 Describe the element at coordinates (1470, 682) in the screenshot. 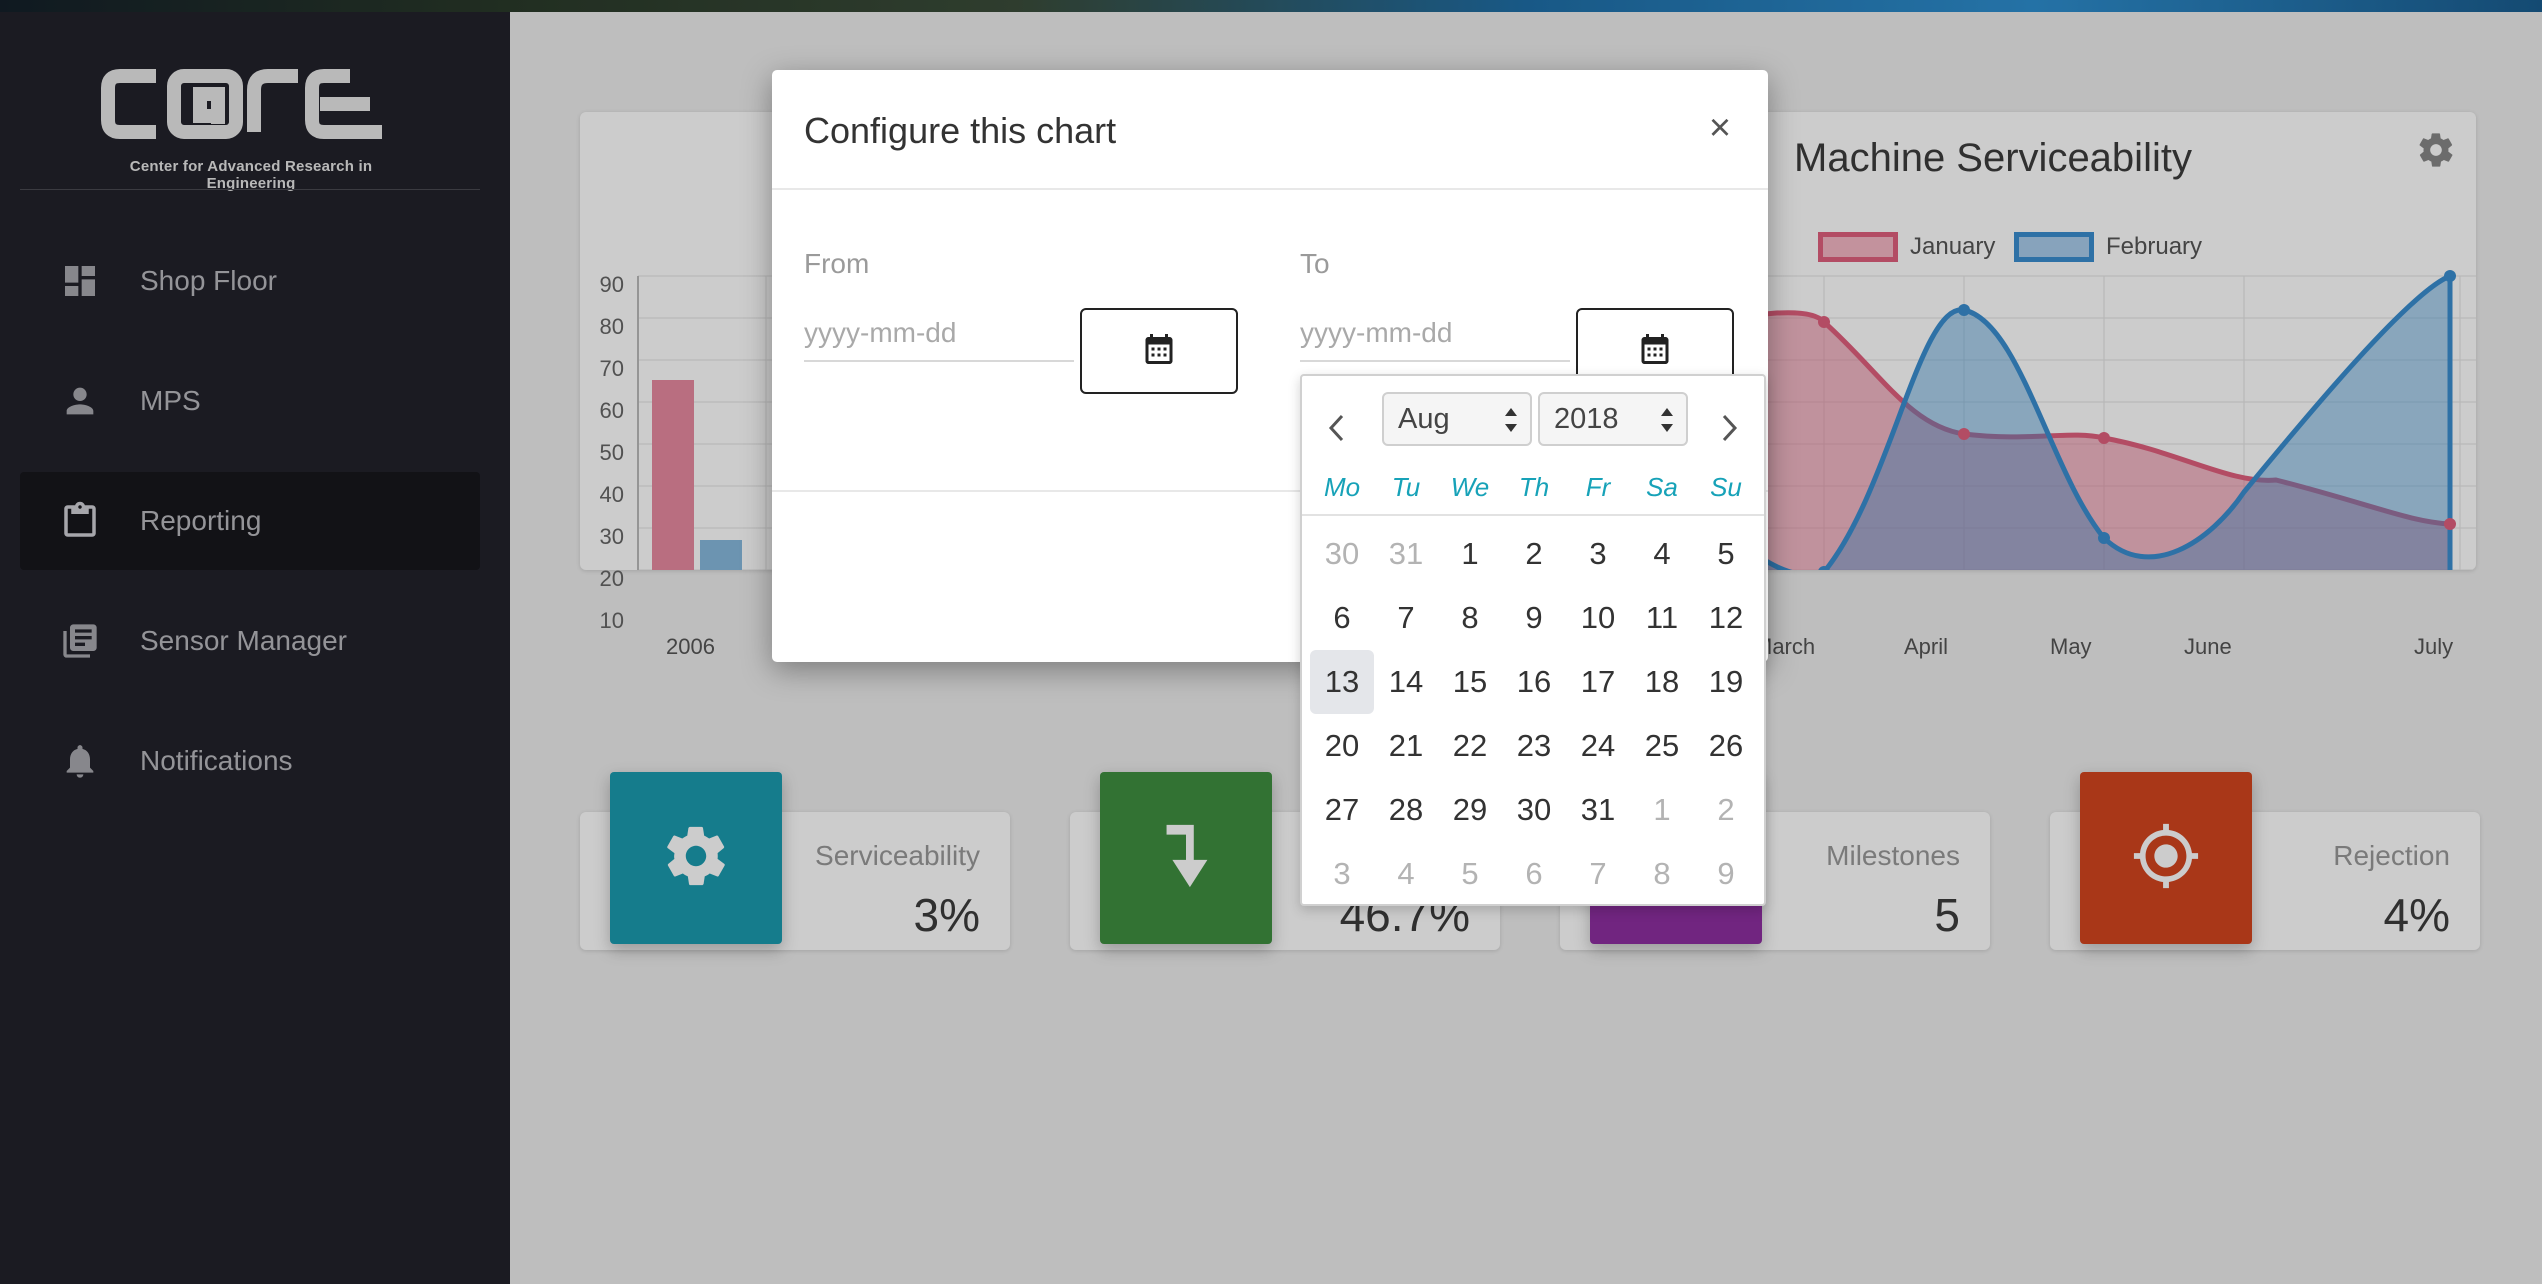

I see `day-cell: 15` at that location.